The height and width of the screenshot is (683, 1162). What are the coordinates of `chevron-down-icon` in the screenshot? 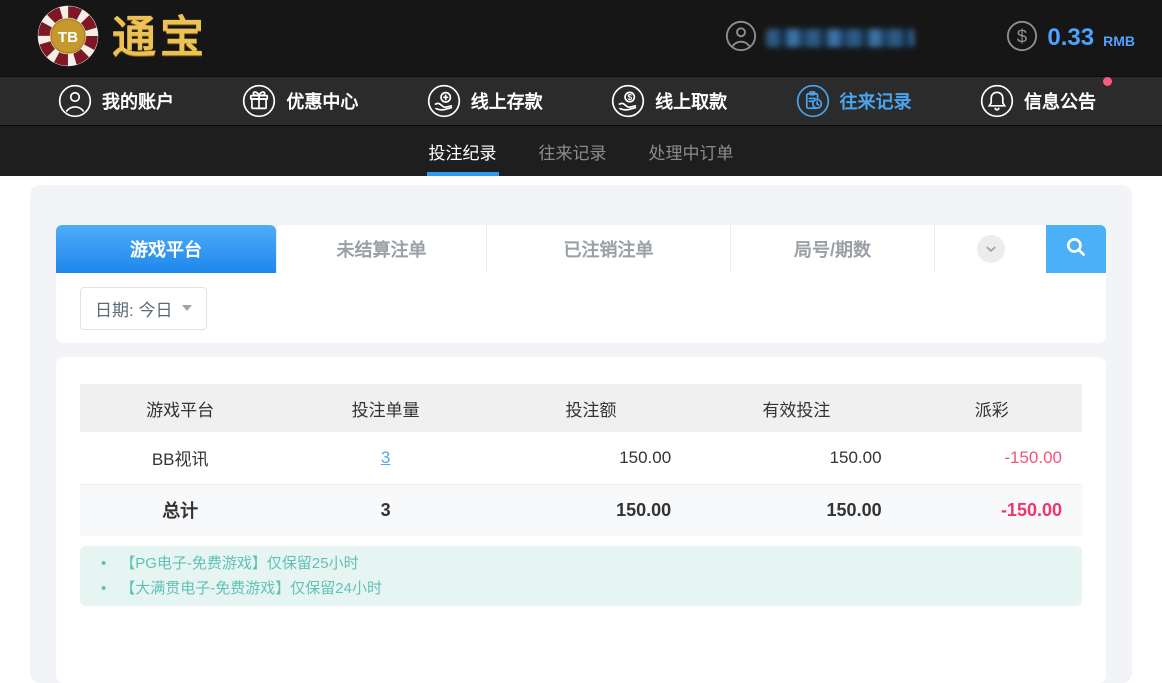 It's located at (990, 249).